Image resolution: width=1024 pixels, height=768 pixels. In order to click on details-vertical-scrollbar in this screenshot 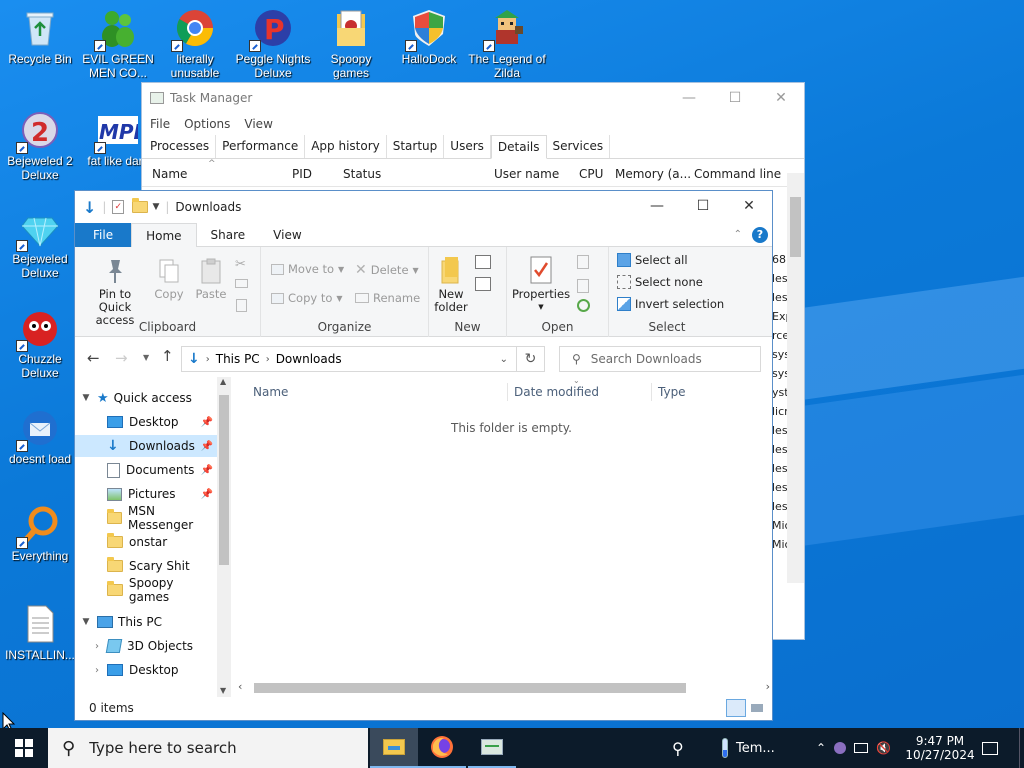, I will do `click(795, 378)`.